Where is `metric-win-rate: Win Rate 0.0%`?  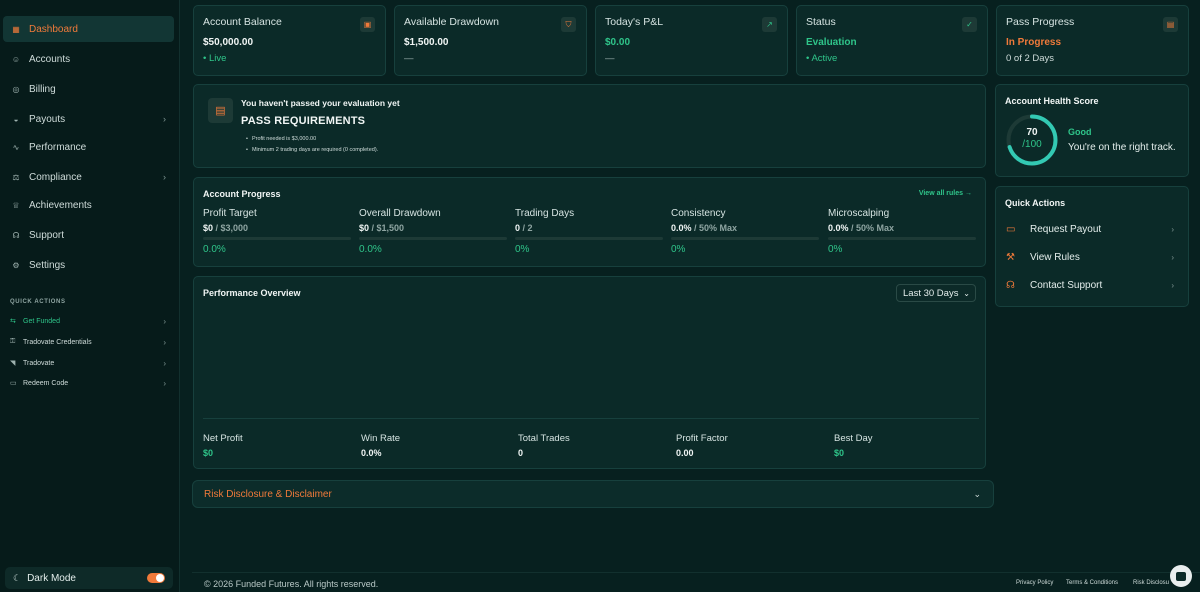
metric-win-rate: Win Rate 0.0% is located at coordinates (436, 445).